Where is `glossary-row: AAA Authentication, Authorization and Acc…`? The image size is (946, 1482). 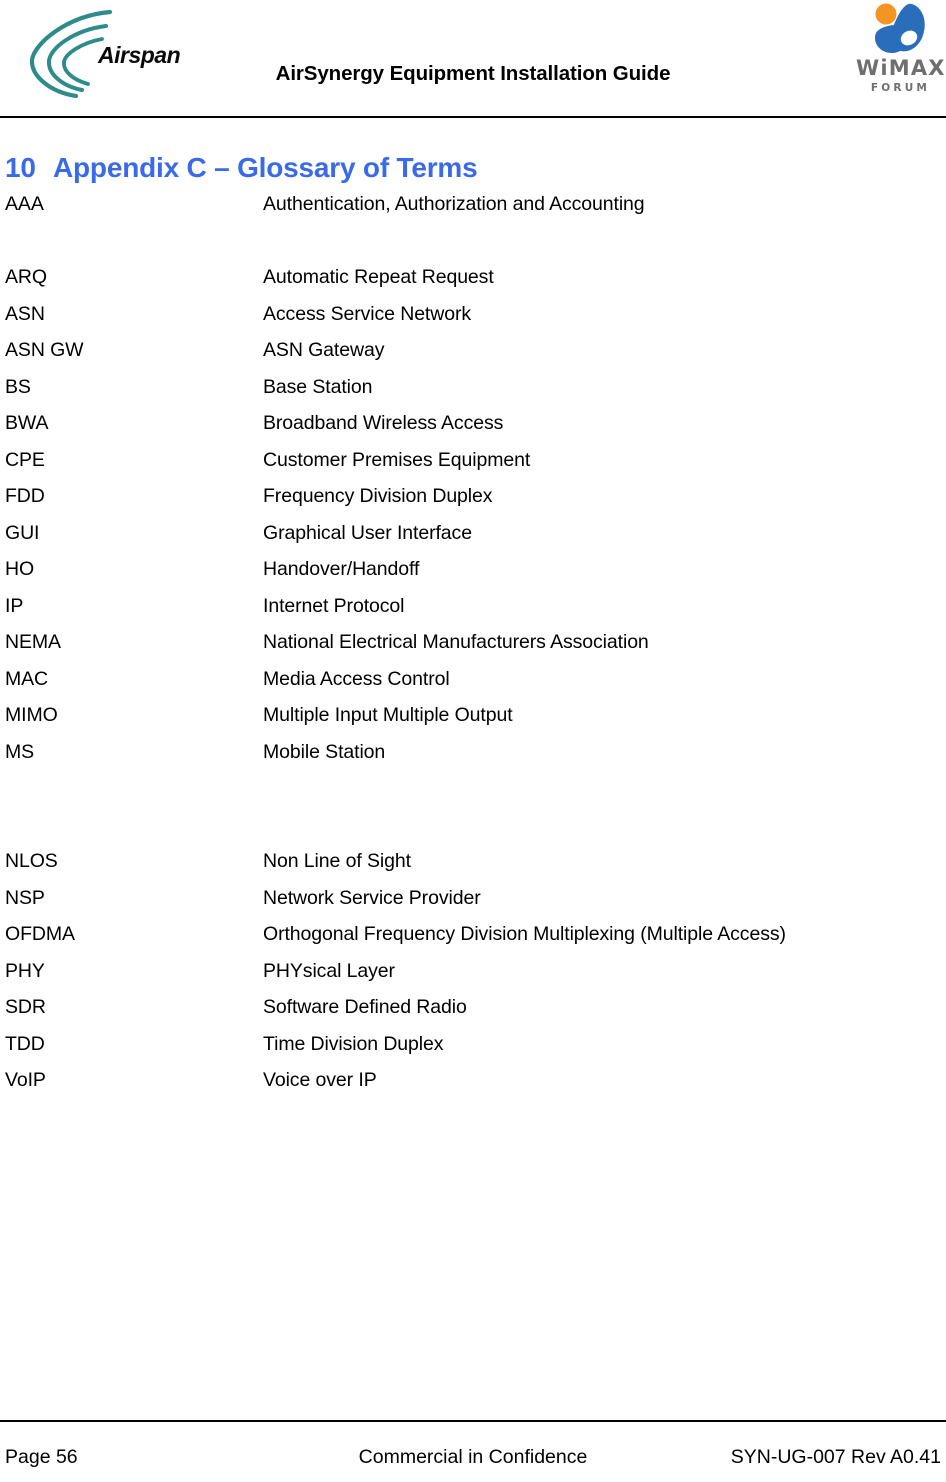
glossary-row: AAA Authentication, Authorization and Acc… is located at coordinates (473, 204).